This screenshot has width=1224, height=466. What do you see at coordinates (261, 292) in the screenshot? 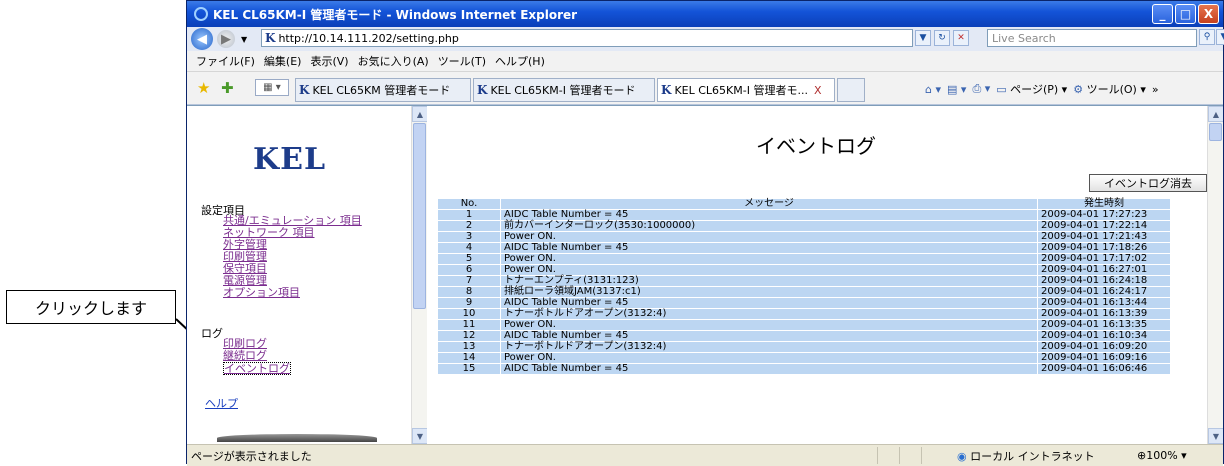
I see `nav-link-options: オプション項目` at bounding box center [261, 292].